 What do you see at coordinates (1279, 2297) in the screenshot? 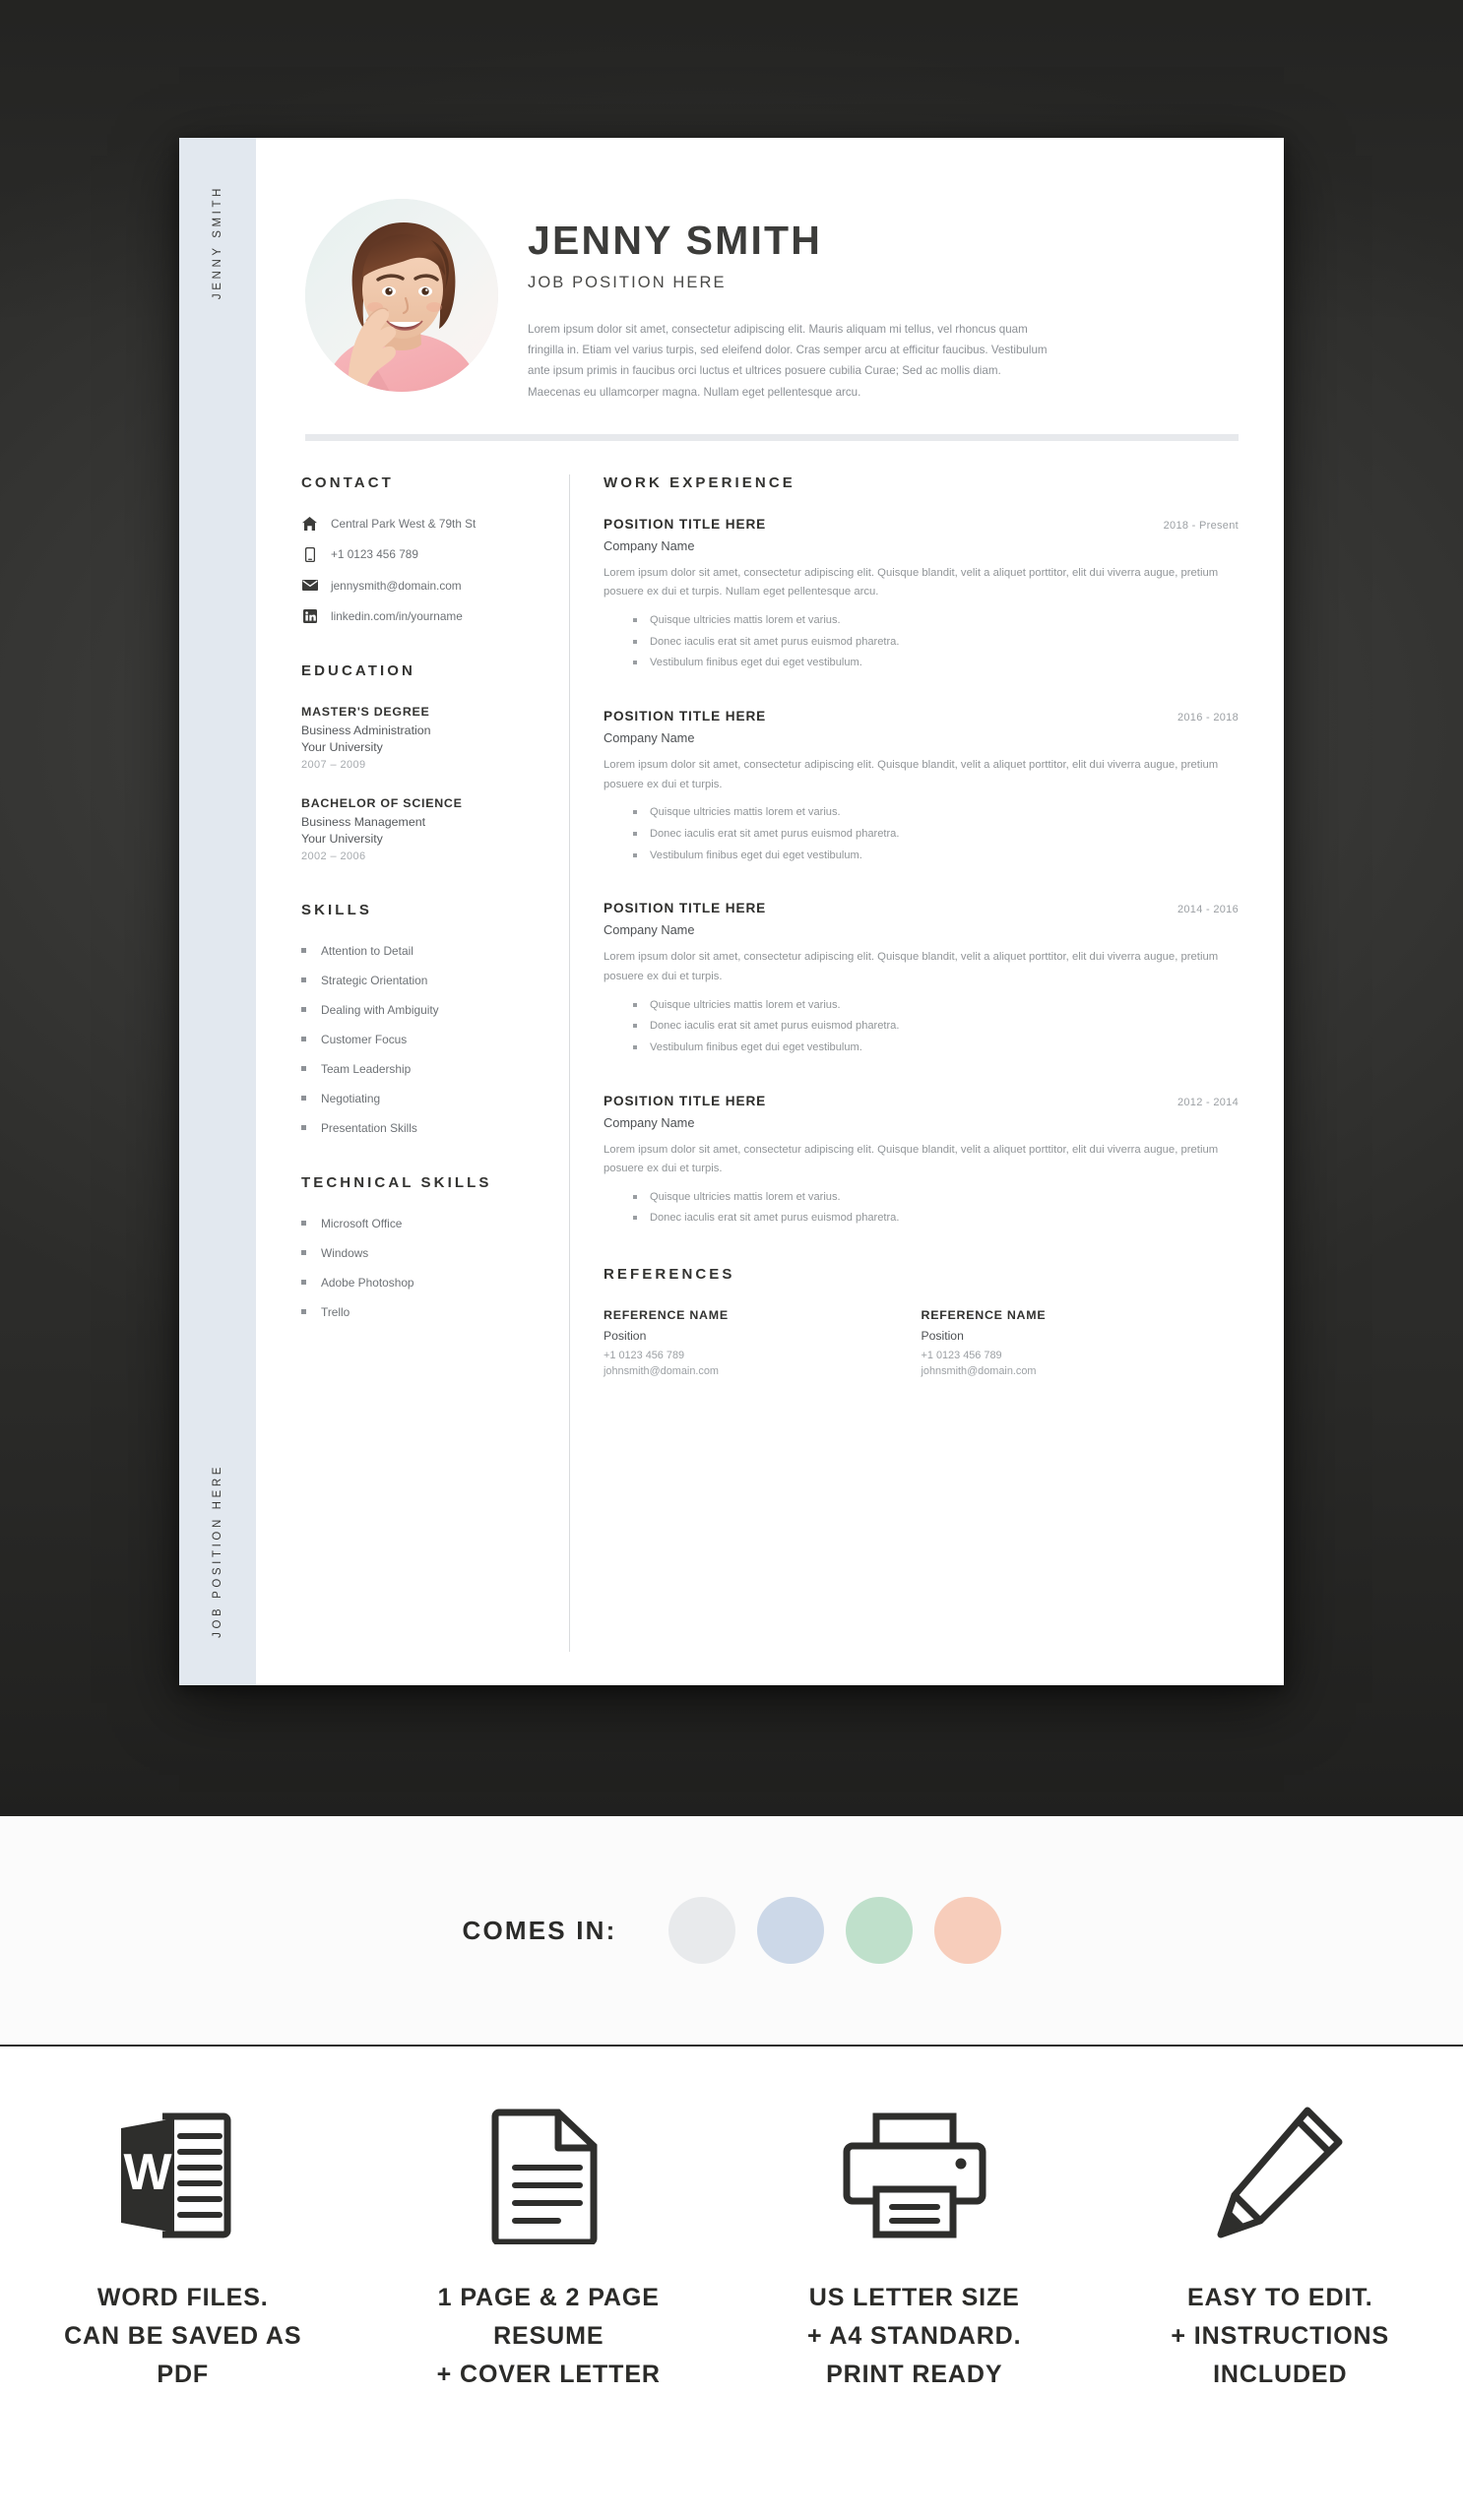
I see `feature-label-line: EASY TO EDIT.` at bounding box center [1279, 2297].